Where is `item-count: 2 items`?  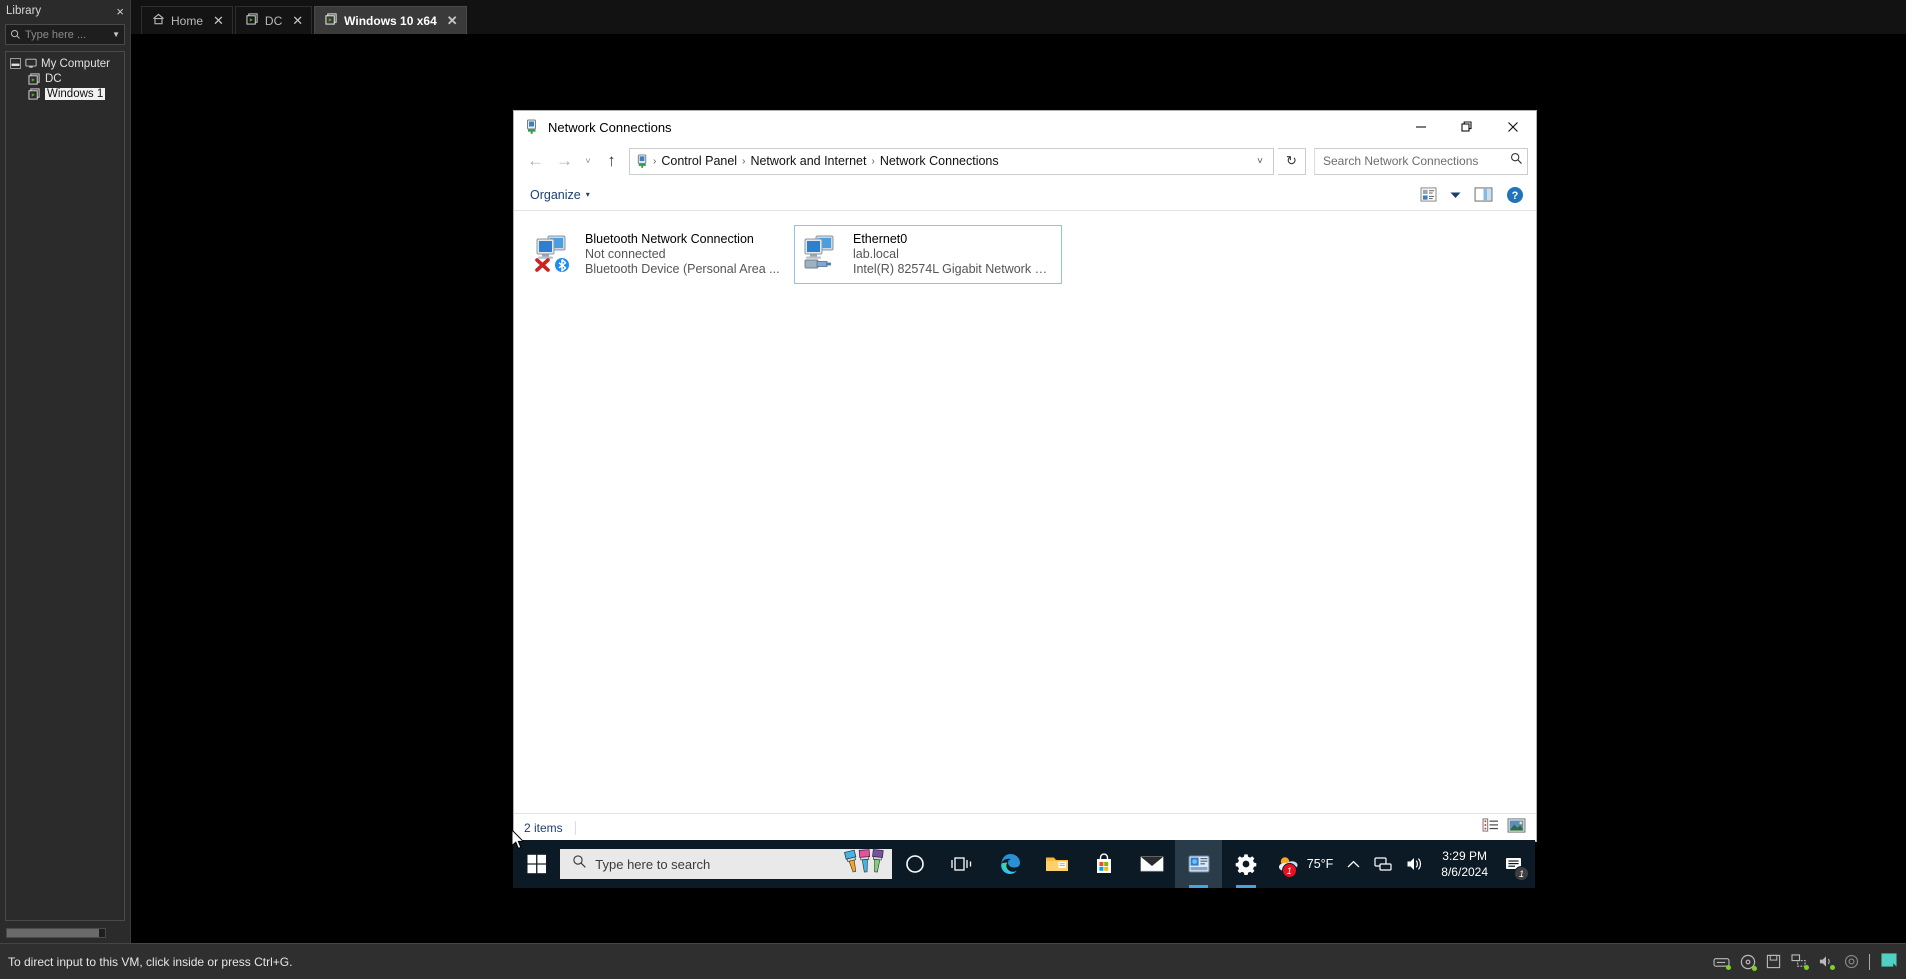
item-count: 2 items is located at coordinates (543, 827).